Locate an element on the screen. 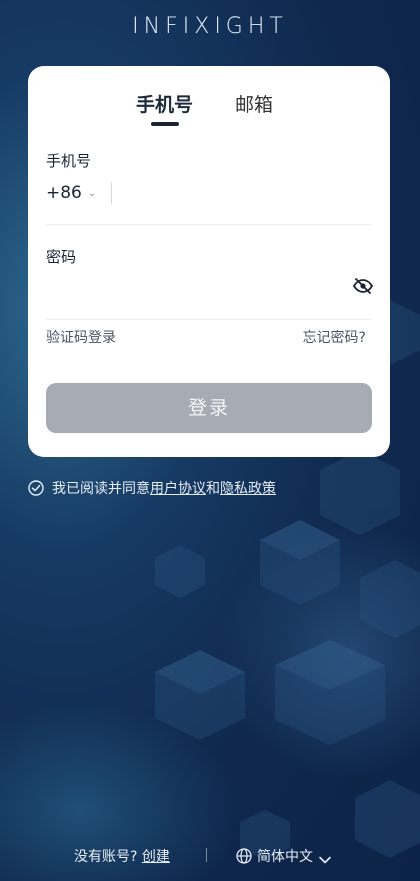 This screenshot has width=420, height=881. country-code-select: +86 ⌄ is located at coordinates (71, 193).